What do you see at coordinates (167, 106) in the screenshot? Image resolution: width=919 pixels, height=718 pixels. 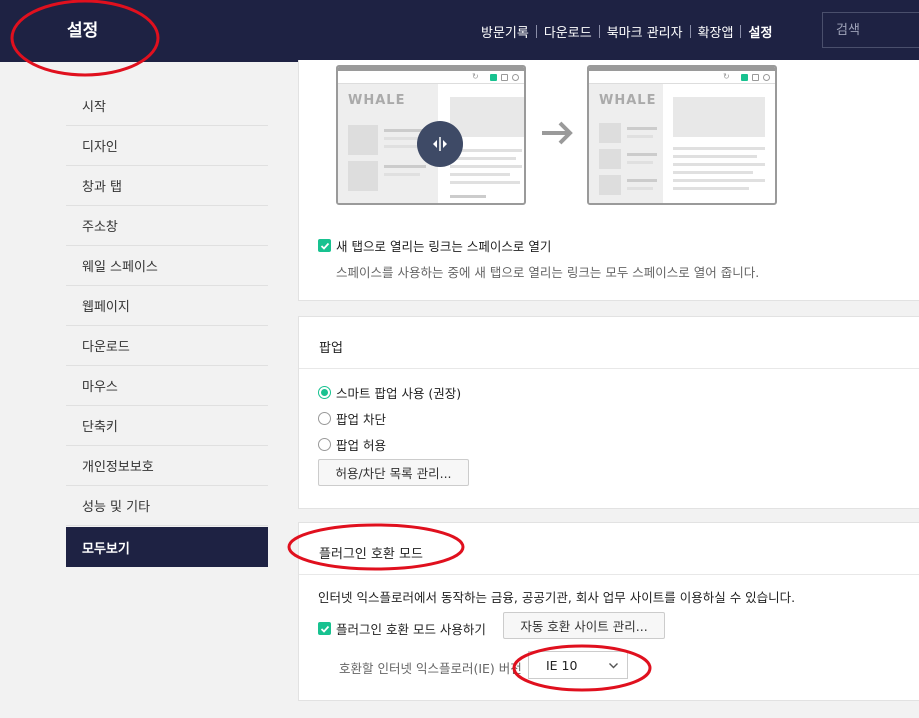 I see `sidebar-item-start: 시작` at bounding box center [167, 106].